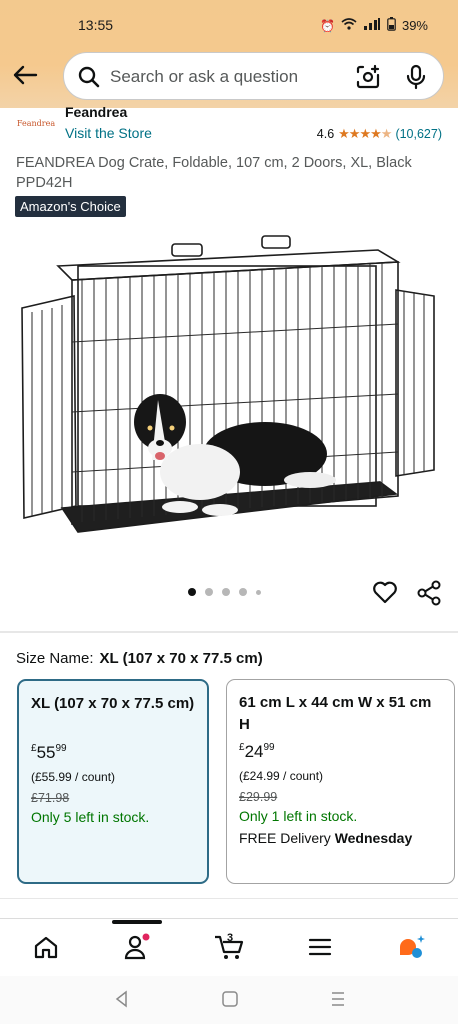 Image resolution: width=458 pixels, height=1024 pixels. I want to click on option-stock: Only 5 left in stock., so click(90, 817).